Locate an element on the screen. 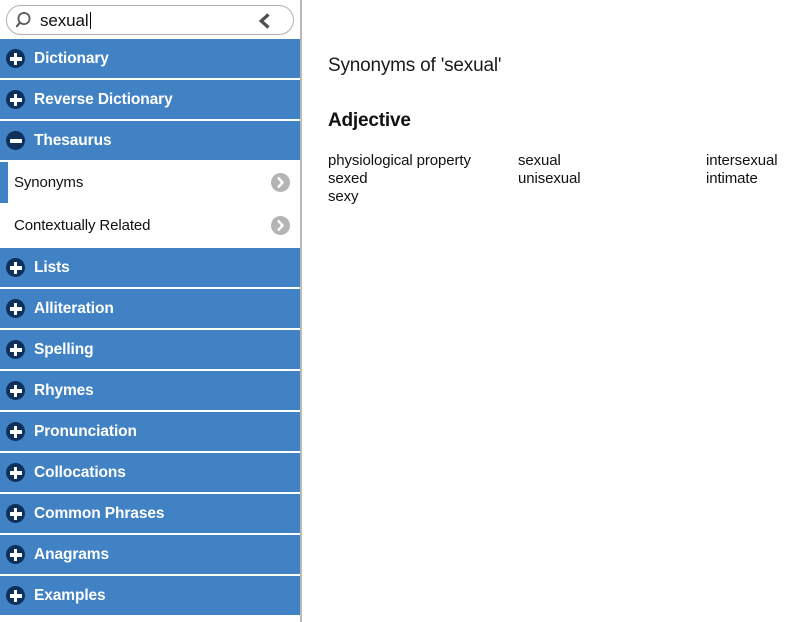 This screenshot has height=622, width=802. search-input-value: sexual is located at coordinates (65, 20).